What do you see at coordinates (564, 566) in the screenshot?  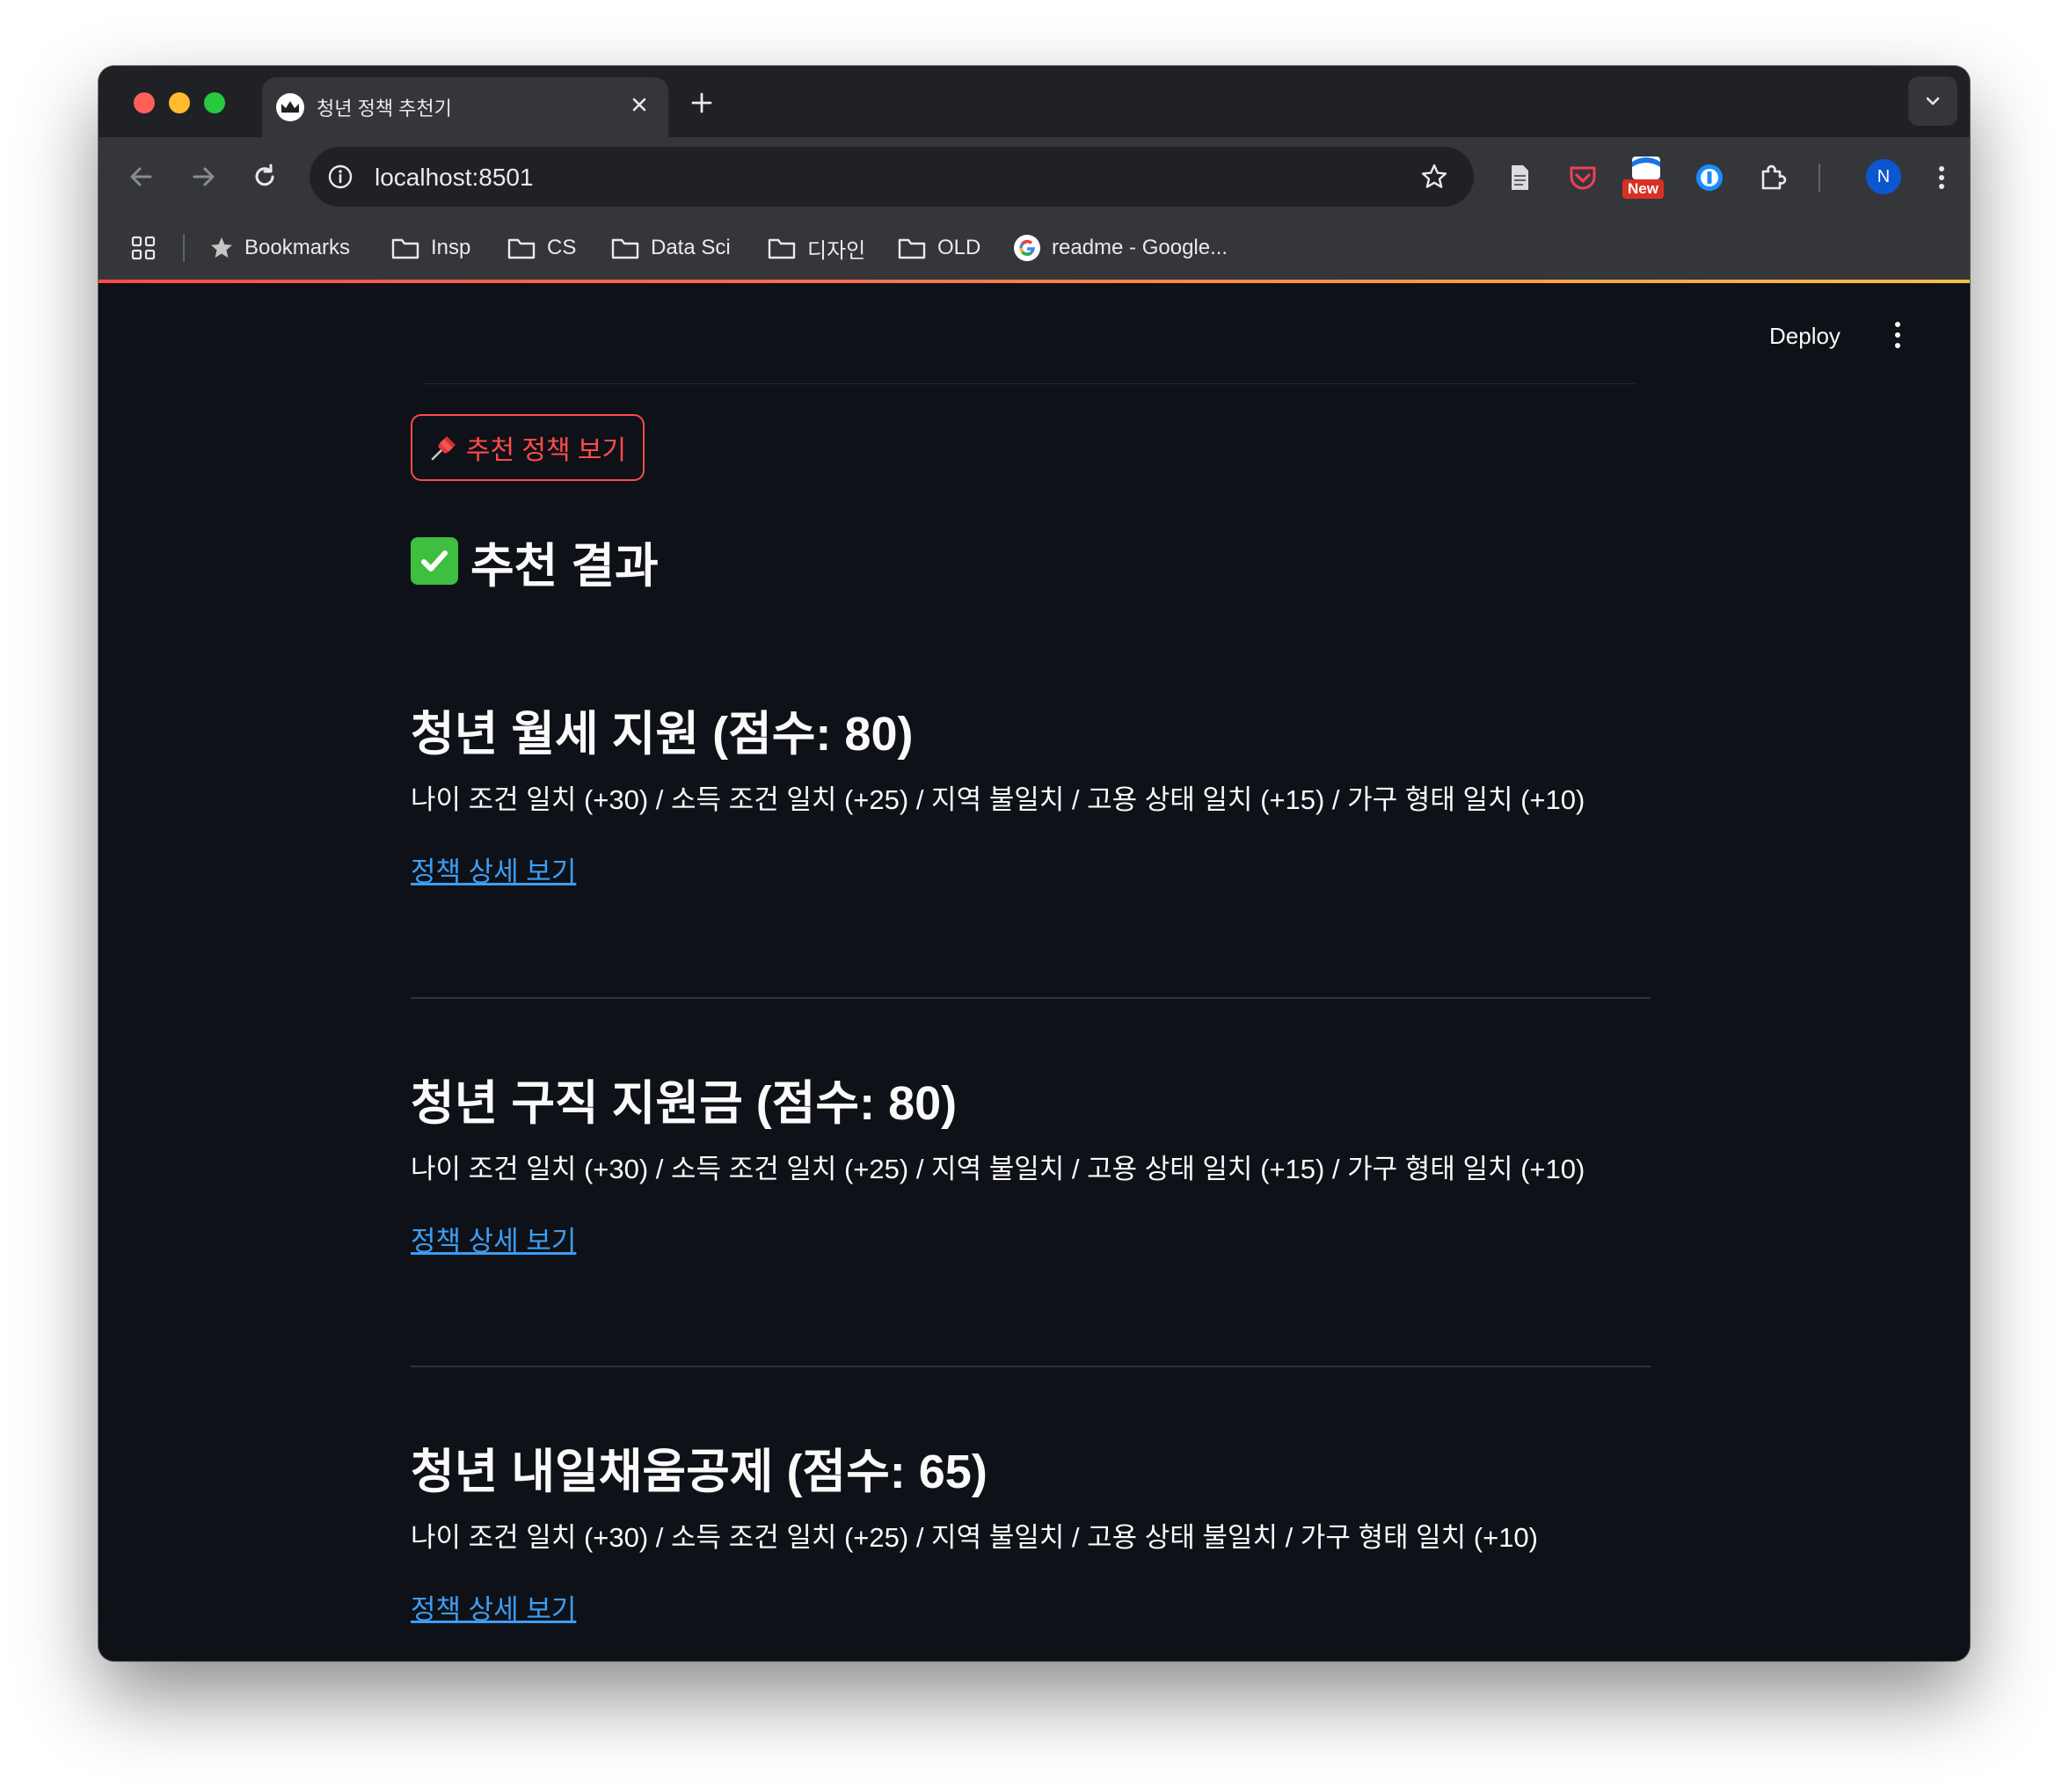 I see `result-heading-text: 추천 결과` at bounding box center [564, 566].